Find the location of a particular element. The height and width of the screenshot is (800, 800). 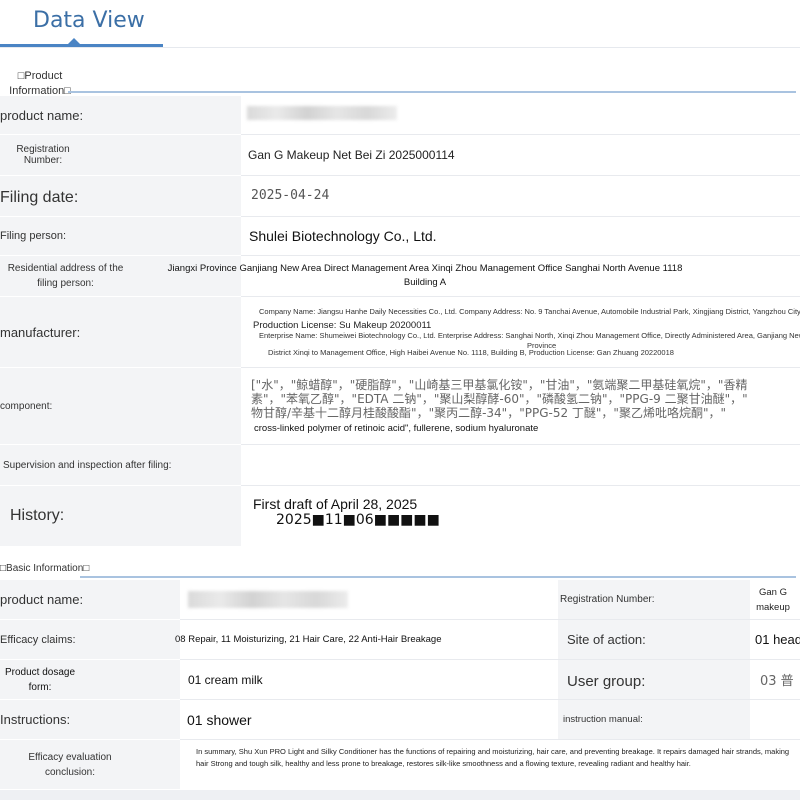

product-info-section-title: □Product Information□ is located at coordinates (40, 83).